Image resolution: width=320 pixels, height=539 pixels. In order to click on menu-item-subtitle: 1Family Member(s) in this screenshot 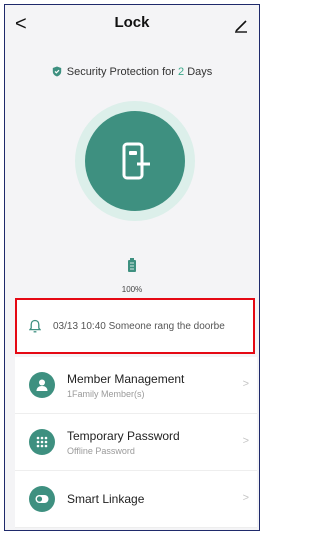, I will do `click(106, 393)`.